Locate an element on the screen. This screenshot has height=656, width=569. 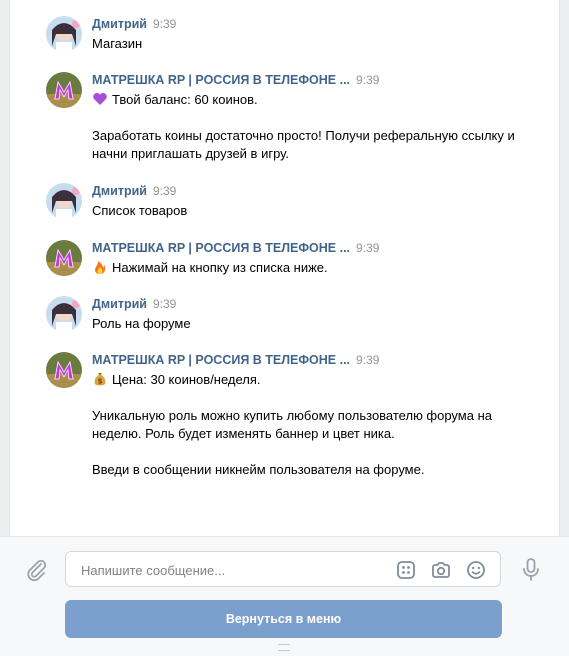
bot-keyboard-icon is located at coordinates (406, 570).